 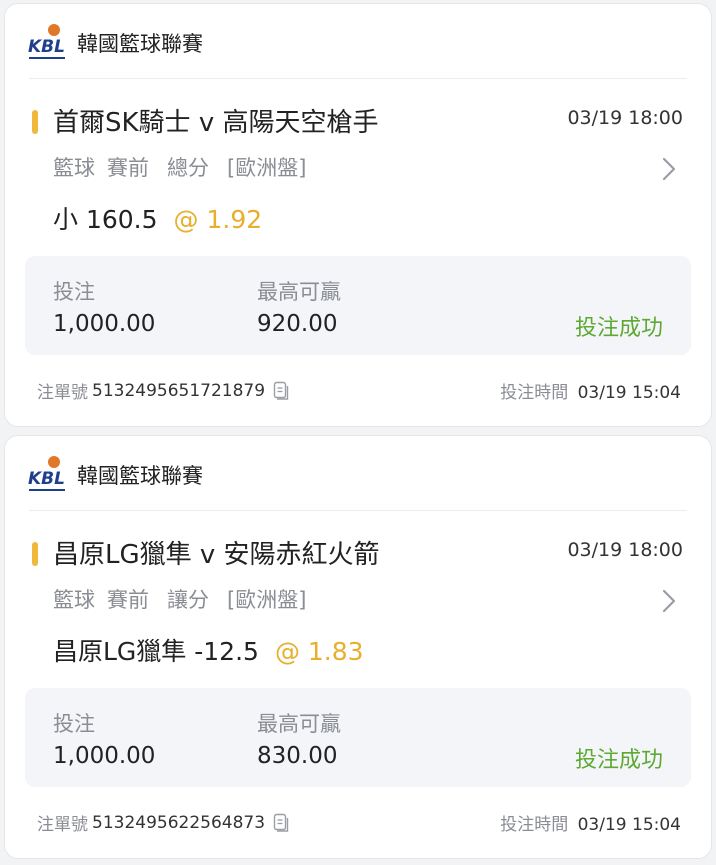 I want to click on match-title: 首爾SK騎士 v 高陽天空槍手, so click(x=216, y=123).